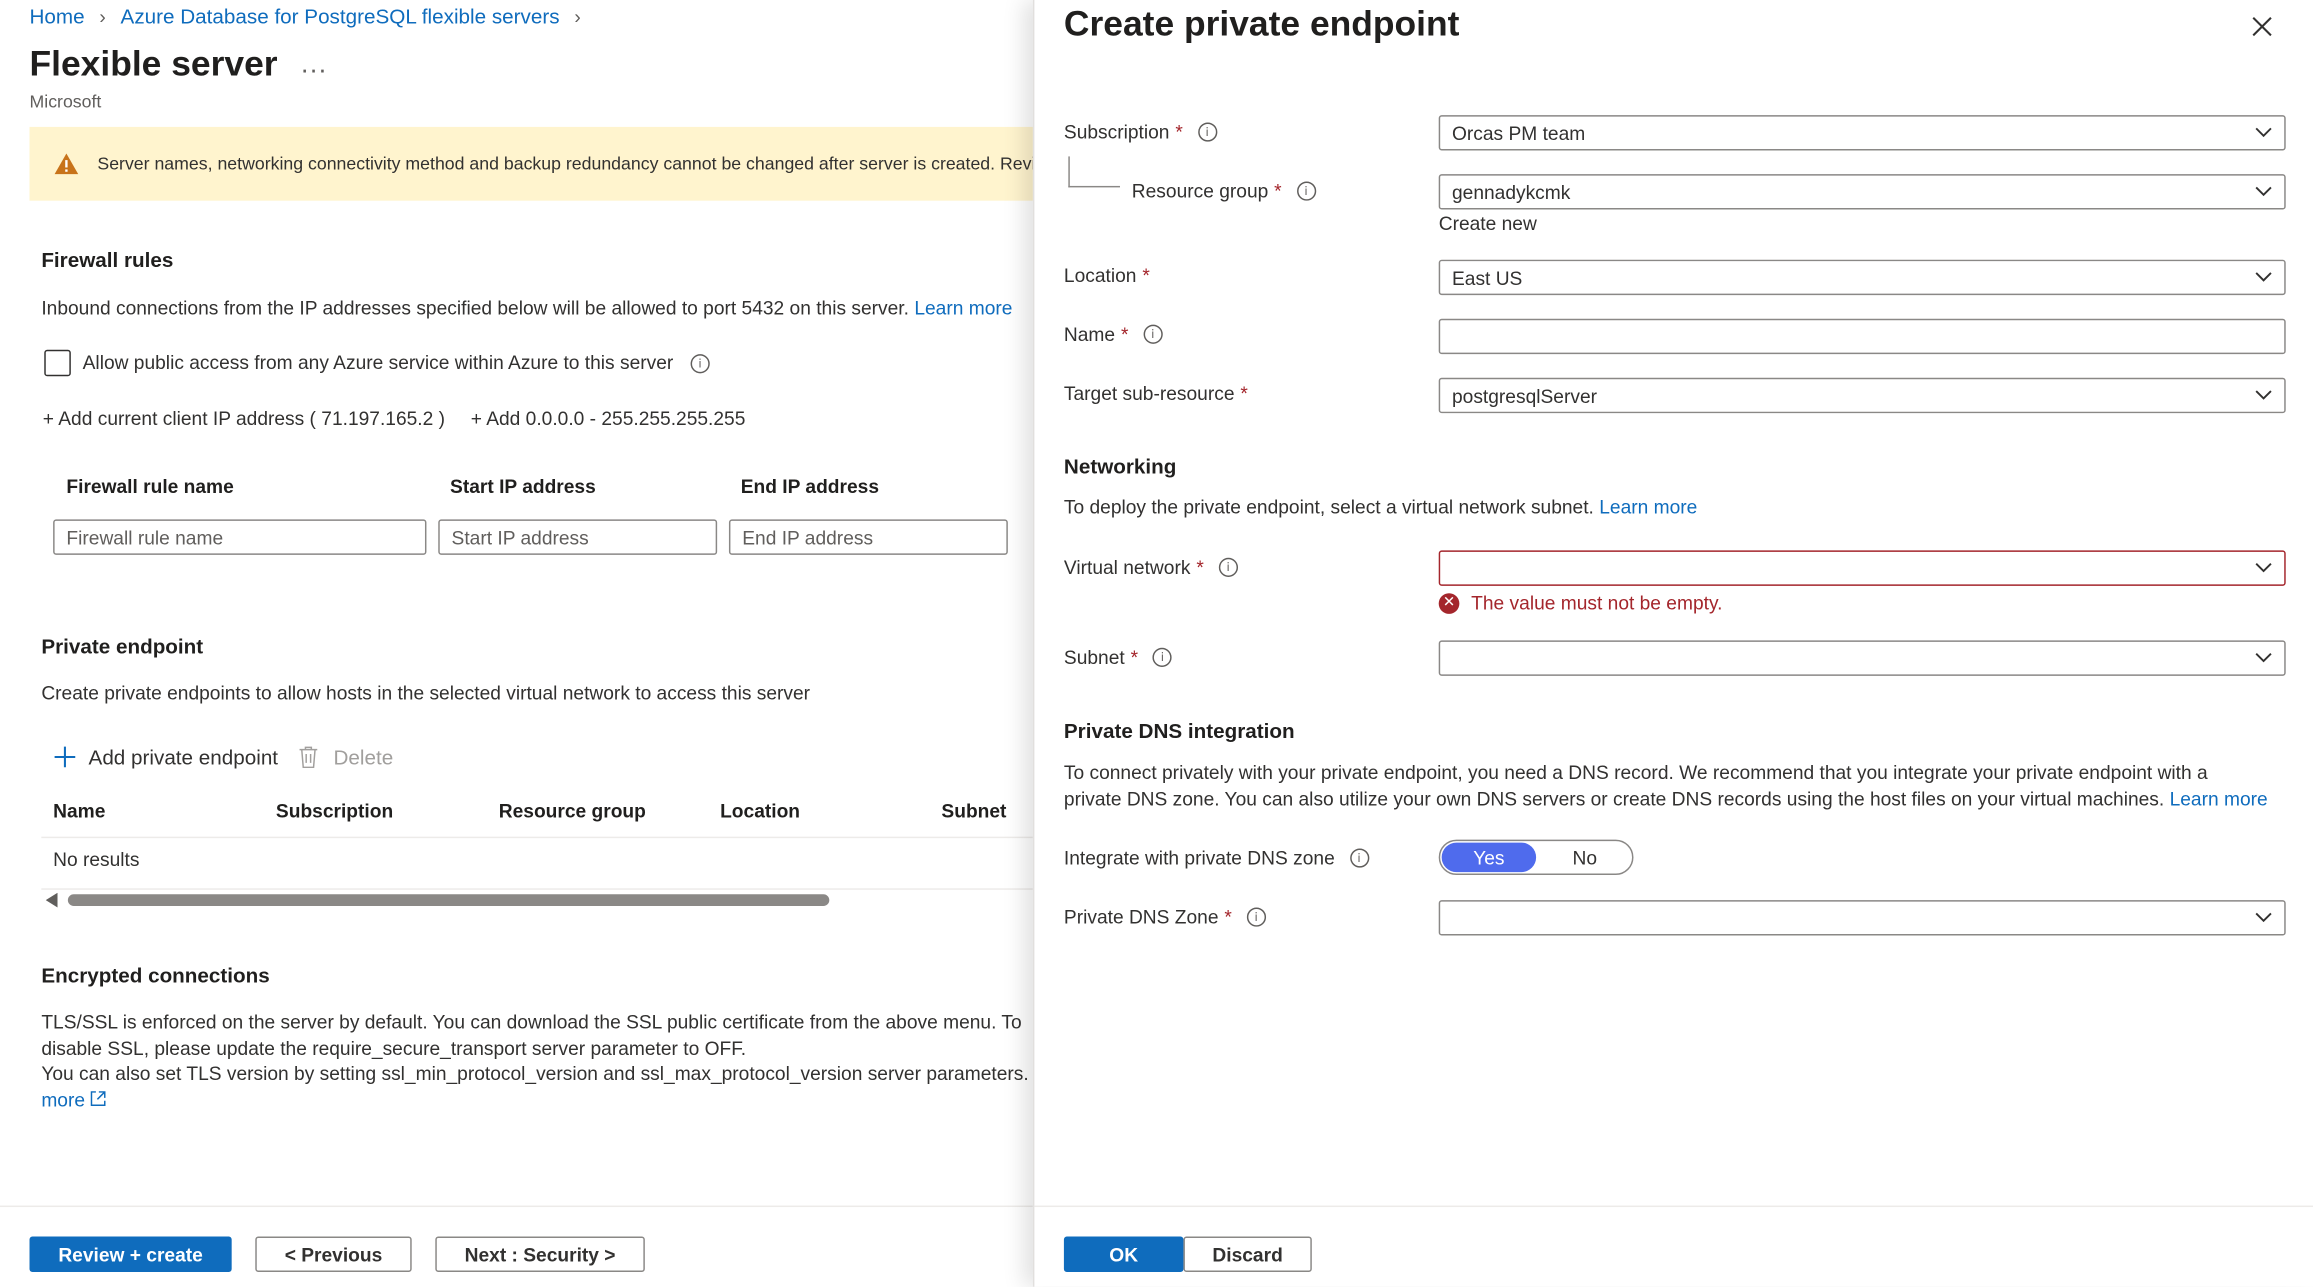  Describe the element at coordinates (1862, 277) in the screenshot. I see `location-dropdown: East US` at that location.